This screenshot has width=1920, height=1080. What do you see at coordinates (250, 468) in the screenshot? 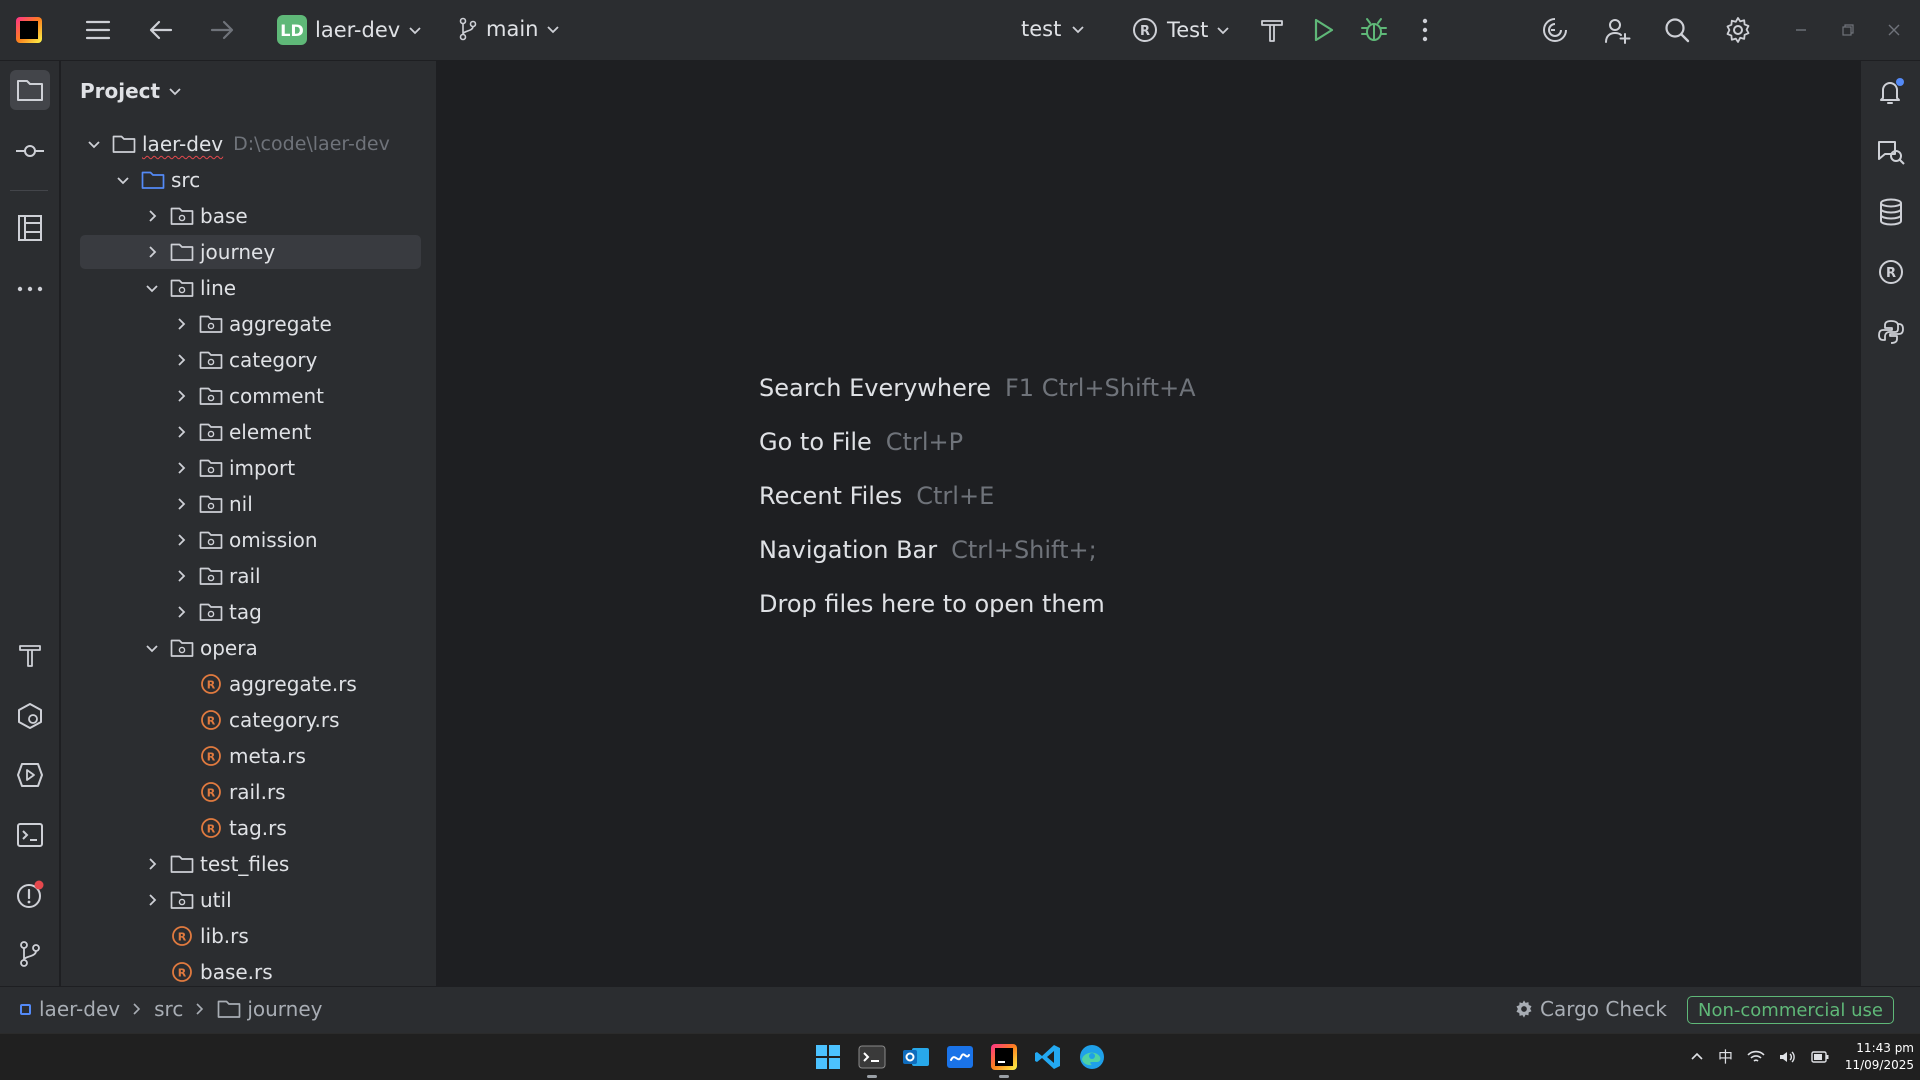
I see `tree-folder-item: import` at bounding box center [250, 468].